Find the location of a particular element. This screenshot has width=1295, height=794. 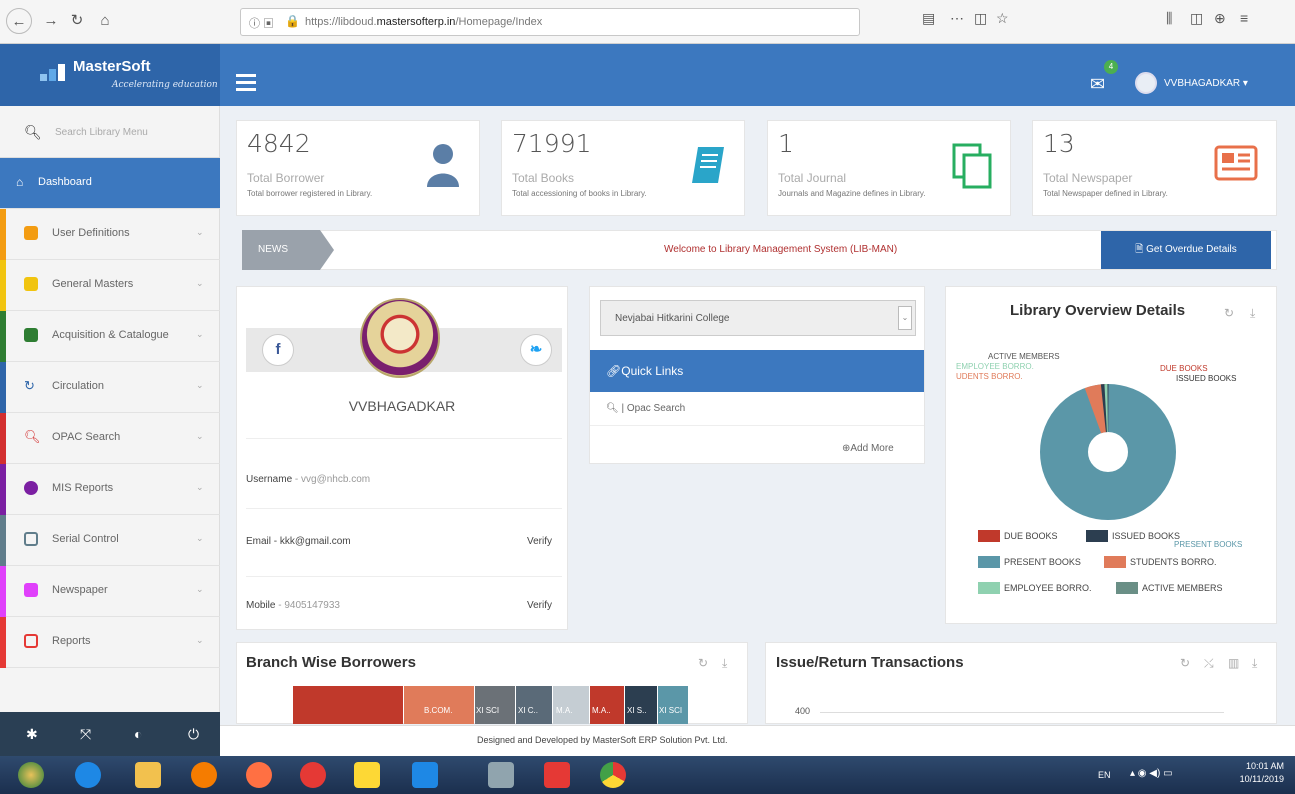

sidebar-toggle-icon: ◫ is located at coordinates (1196, 18).